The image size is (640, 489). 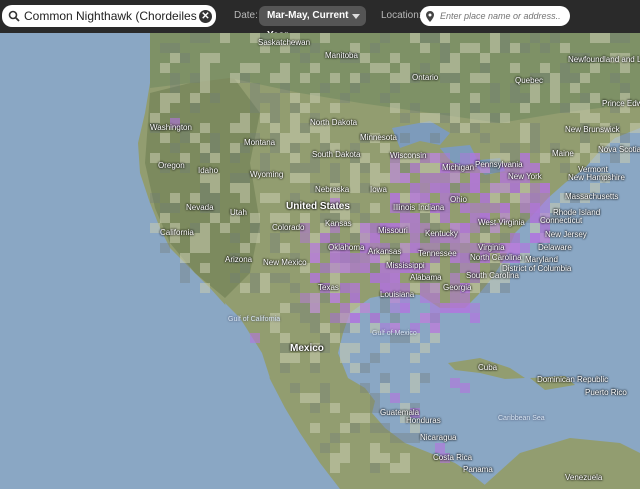 I want to click on map-label: Colorado, so click(x=288, y=227).